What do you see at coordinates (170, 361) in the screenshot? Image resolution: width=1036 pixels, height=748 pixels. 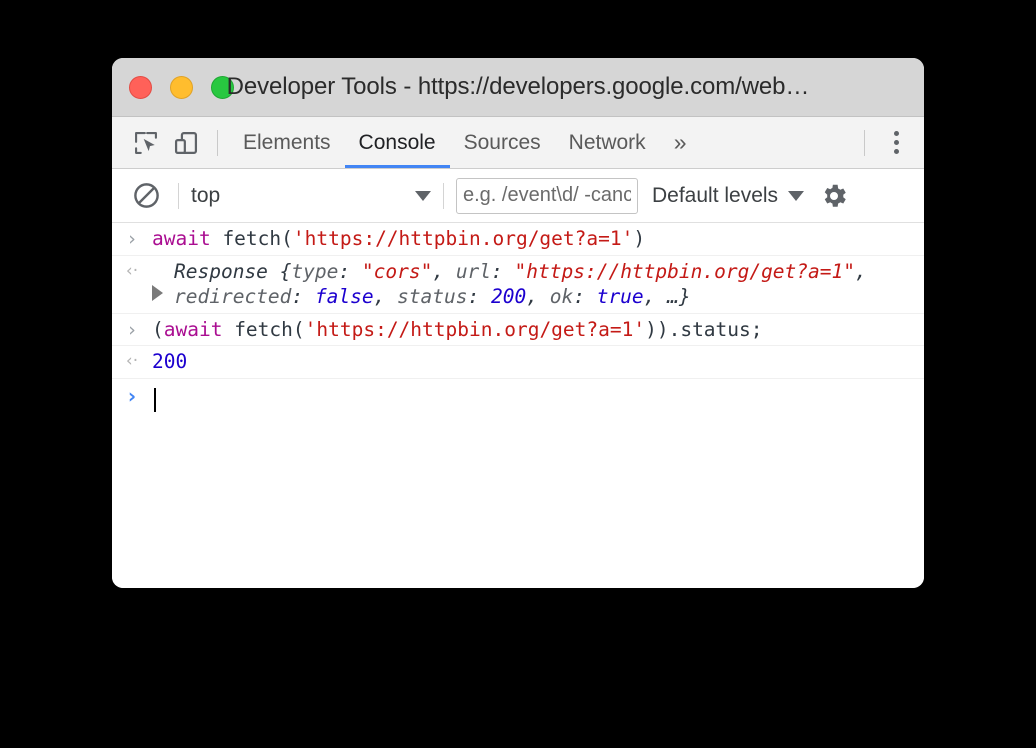 I see `result-value: 200` at bounding box center [170, 361].